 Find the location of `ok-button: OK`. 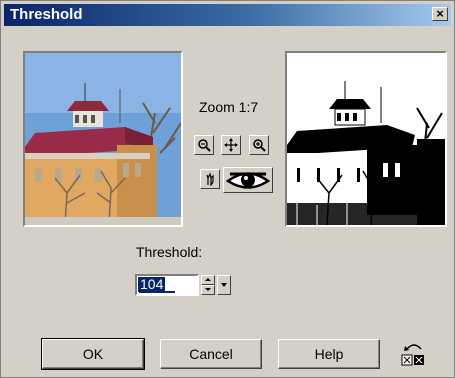

ok-button: OK is located at coordinates (93, 354).